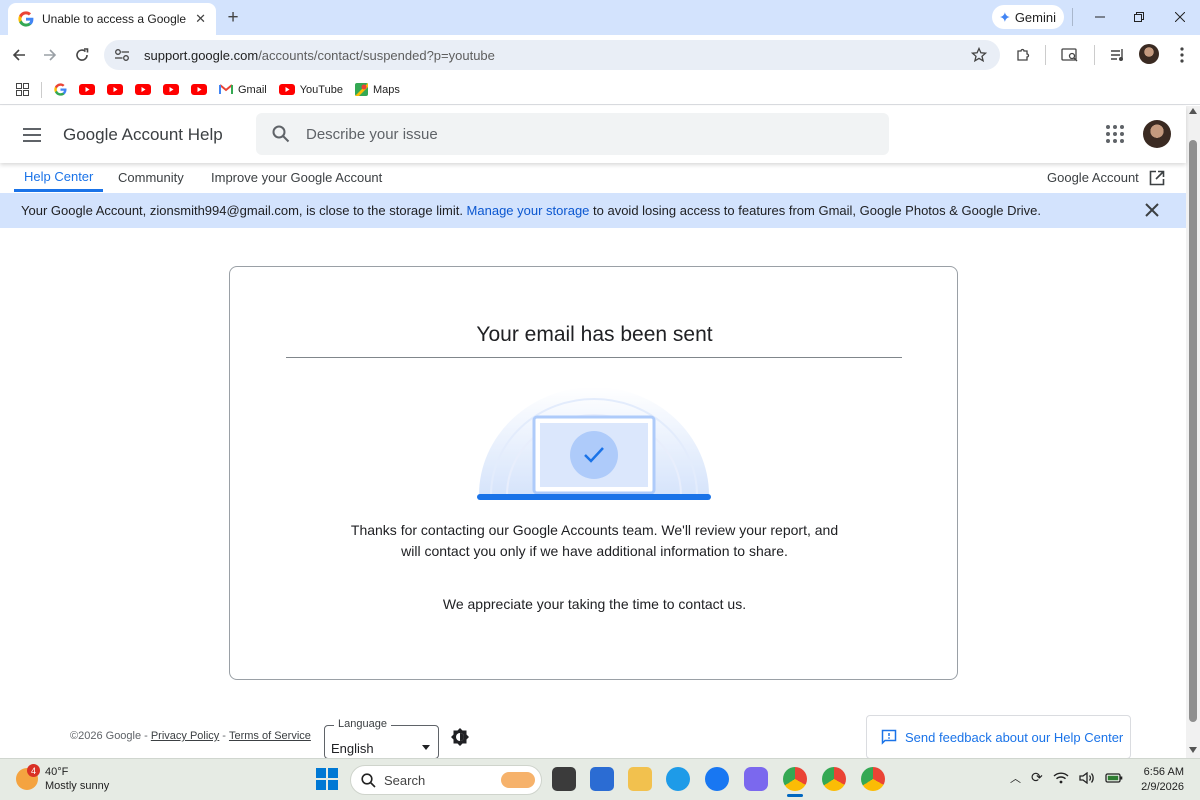  I want to click on taskapp-facebook-icon, so click(717, 779).